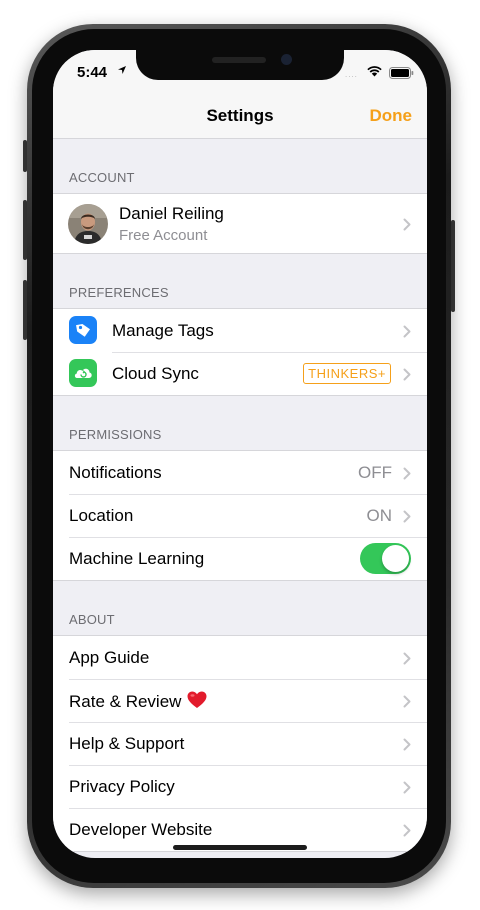 This screenshot has height=910, width=480. Describe the element at coordinates (240, 166) in the screenshot. I see `section-header-account: ACCOUNT` at that location.